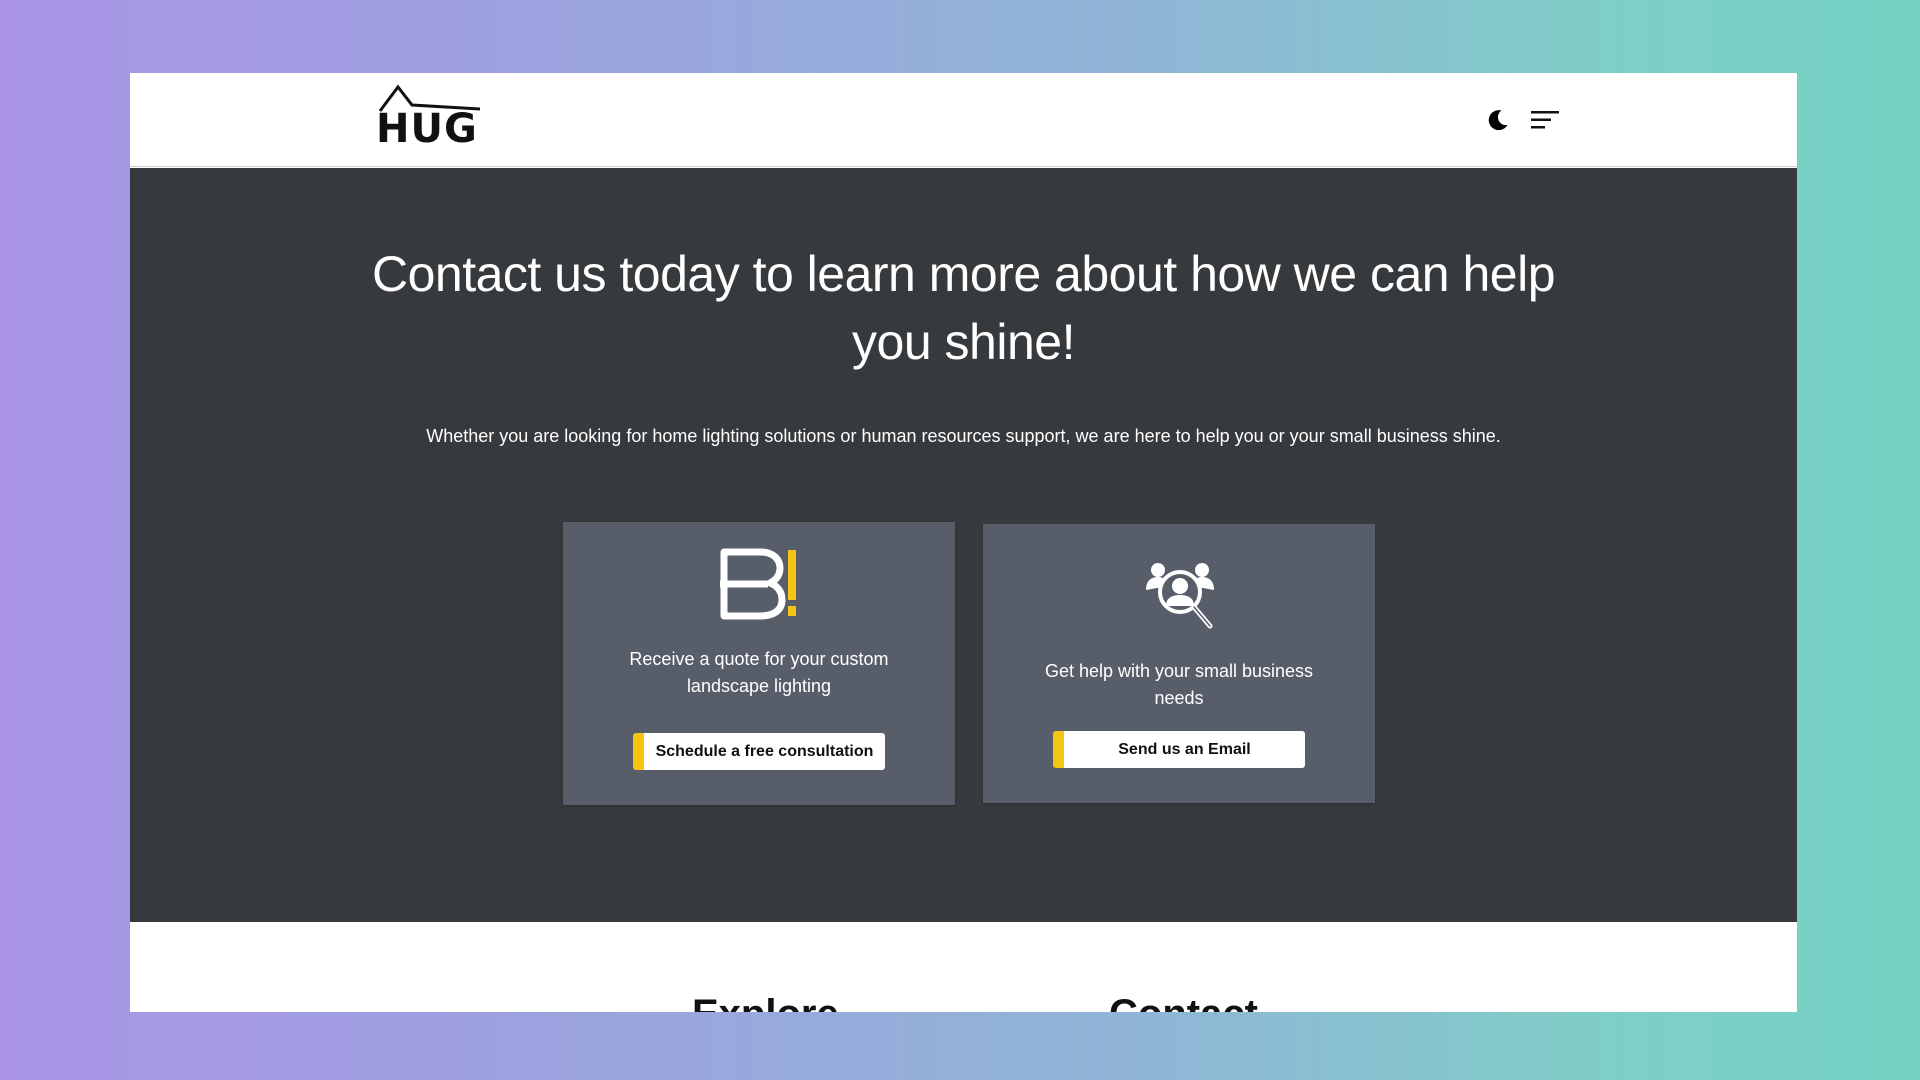  What do you see at coordinates (1181, 596) in the screenshot?
I see `people-search-icon` at bounding box center [1181, 596].